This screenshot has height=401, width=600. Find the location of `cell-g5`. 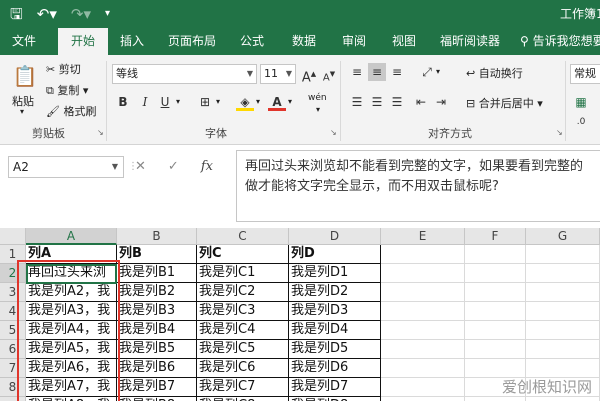

cell-g5 is located at coordinates (563, 330).